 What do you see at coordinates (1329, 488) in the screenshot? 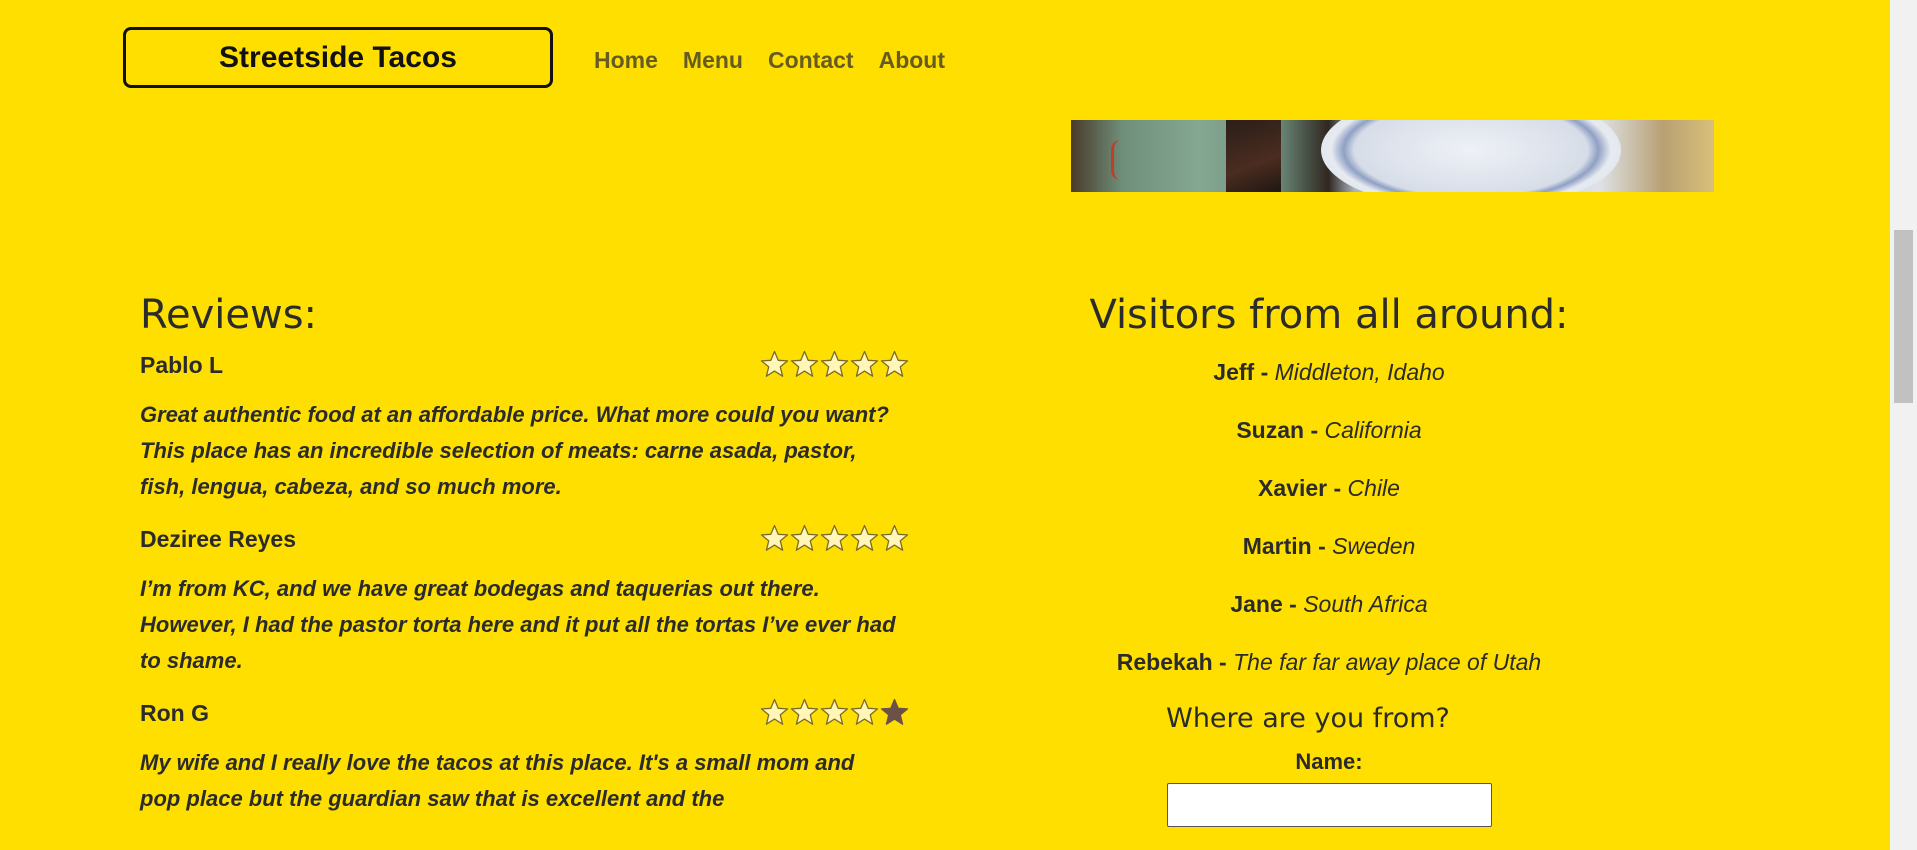
I see `visitor-item: Xavier - Chile` at bounding box center [1329, 488].